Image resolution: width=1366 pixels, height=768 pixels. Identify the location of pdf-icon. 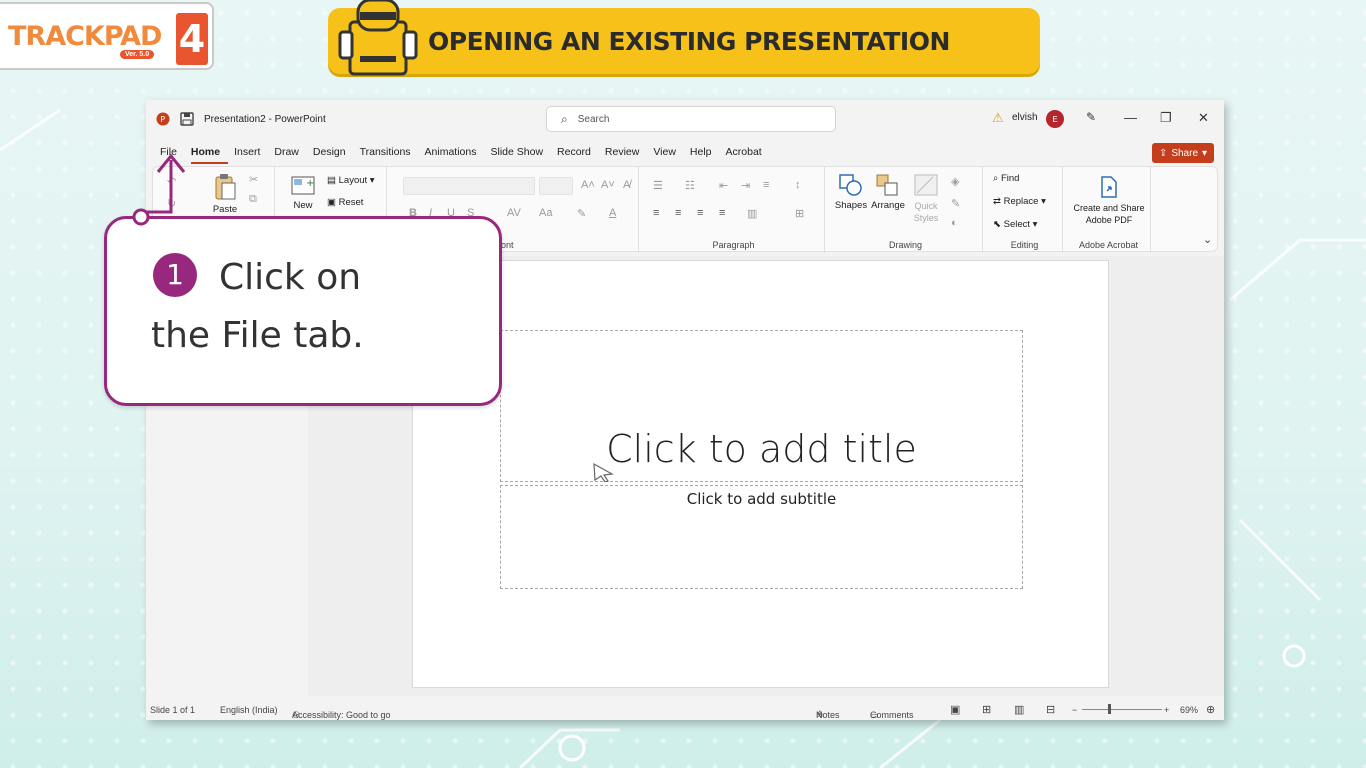
(1109, 187).